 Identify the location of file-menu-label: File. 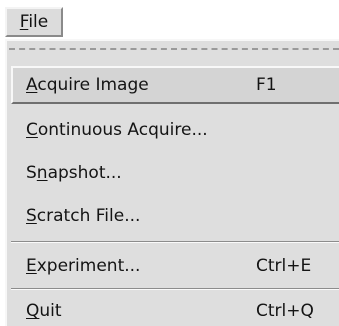
(34, 22).